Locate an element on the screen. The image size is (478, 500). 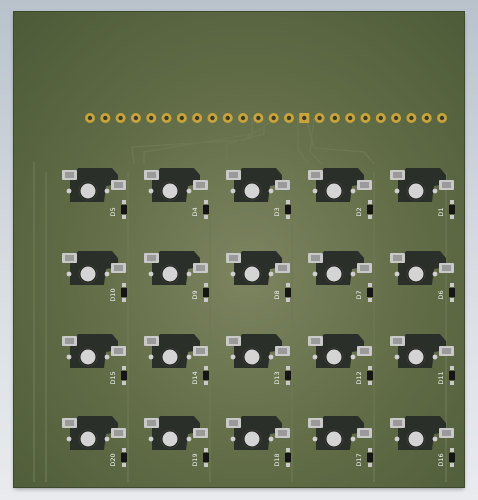
diode-label: D2 is located at coordinates (359, 211).